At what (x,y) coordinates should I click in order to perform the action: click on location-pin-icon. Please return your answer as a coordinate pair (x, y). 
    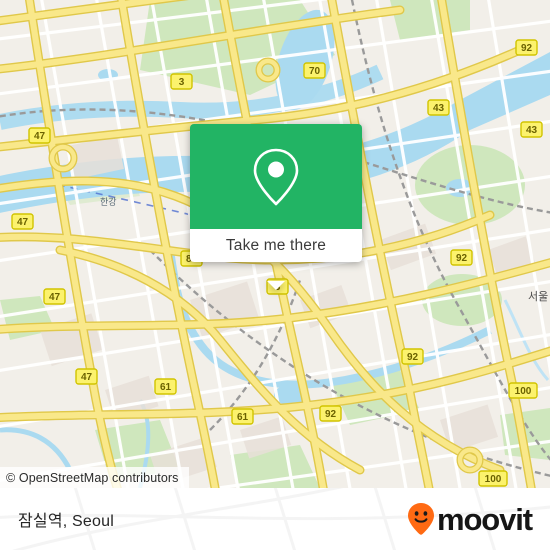
    Looking at the image, I should click on (276, 176).